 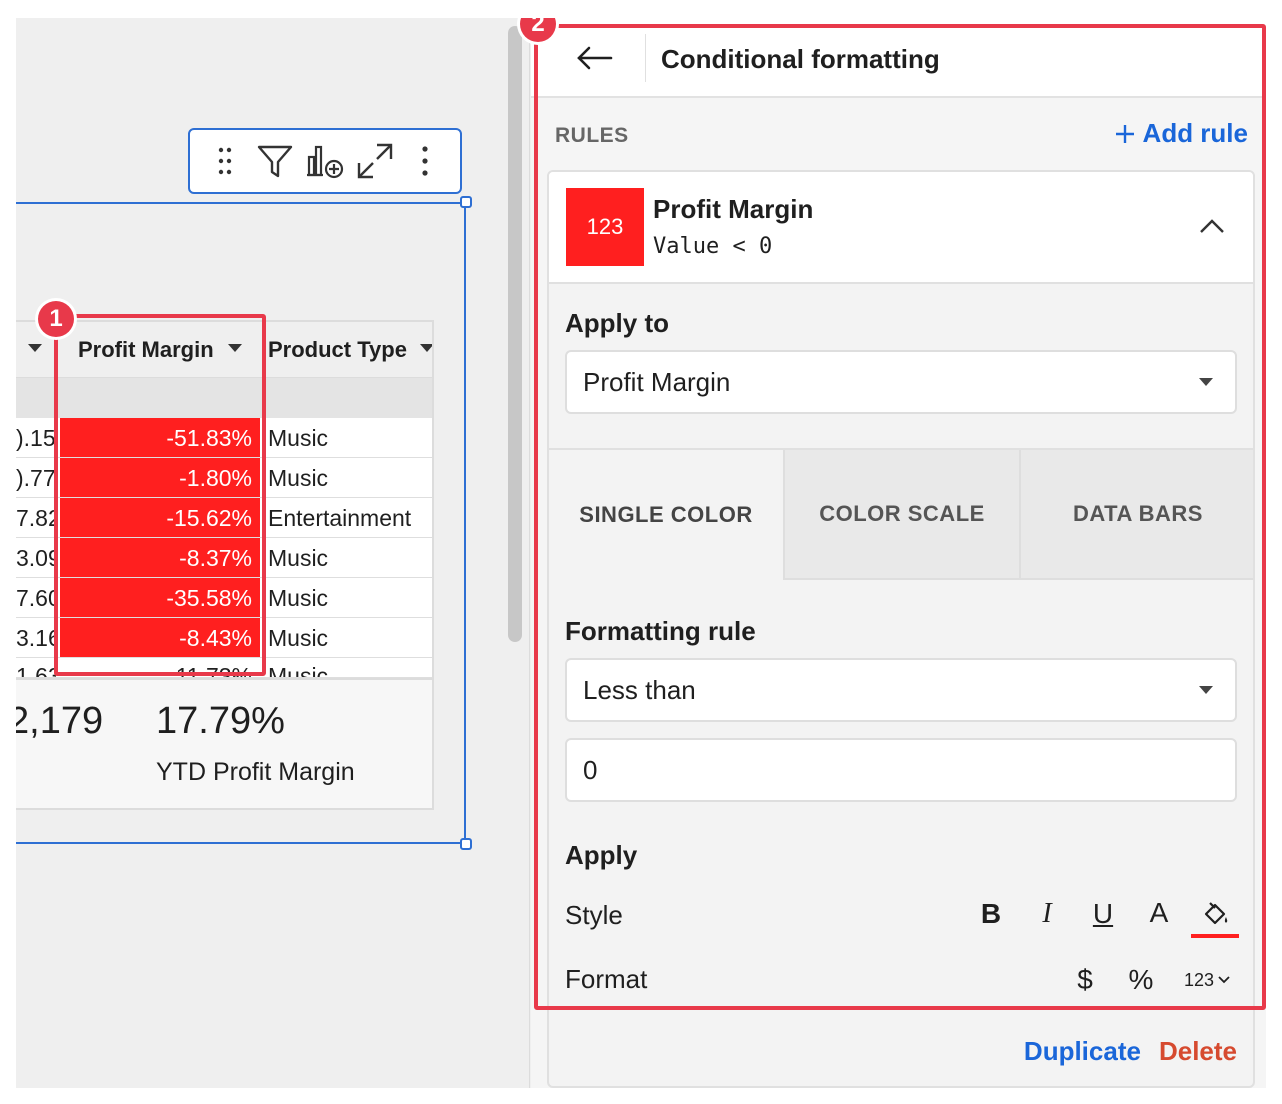 What do you see at coordinates (255, 772) in the screenshot?
I see `kpi-label-ytd-profit-margin: YTD Profit Margin` at bounding box center [255, 772].